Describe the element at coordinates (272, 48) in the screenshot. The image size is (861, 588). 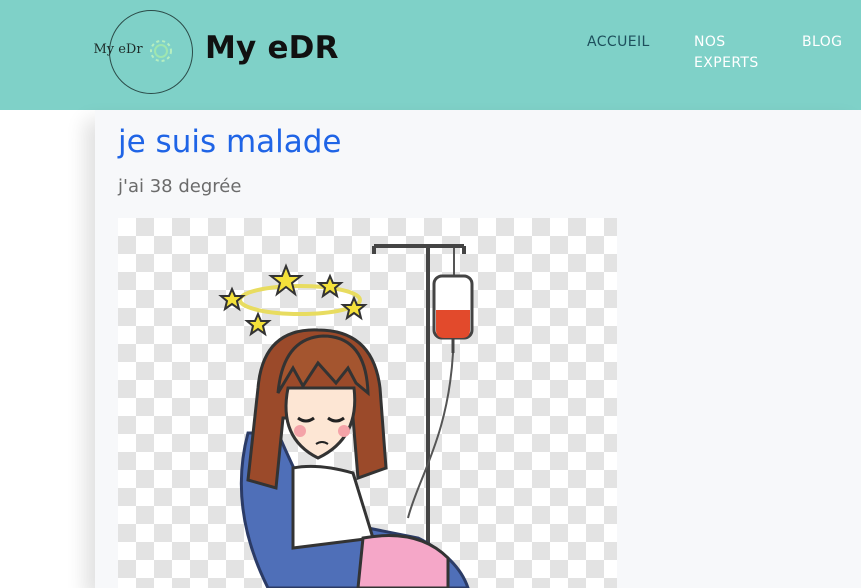
I see `brand-title: My eDR` at that location.